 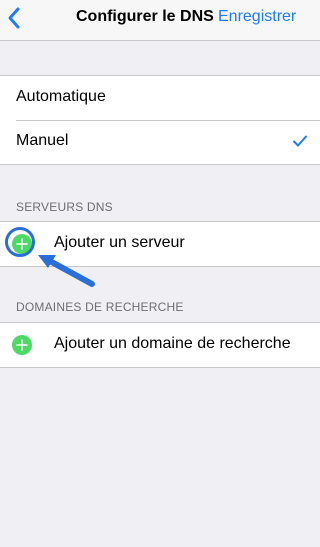 I want to click on search-domains-header: DOMAINES DE RECHERCHE, so click(x=100, y=307).